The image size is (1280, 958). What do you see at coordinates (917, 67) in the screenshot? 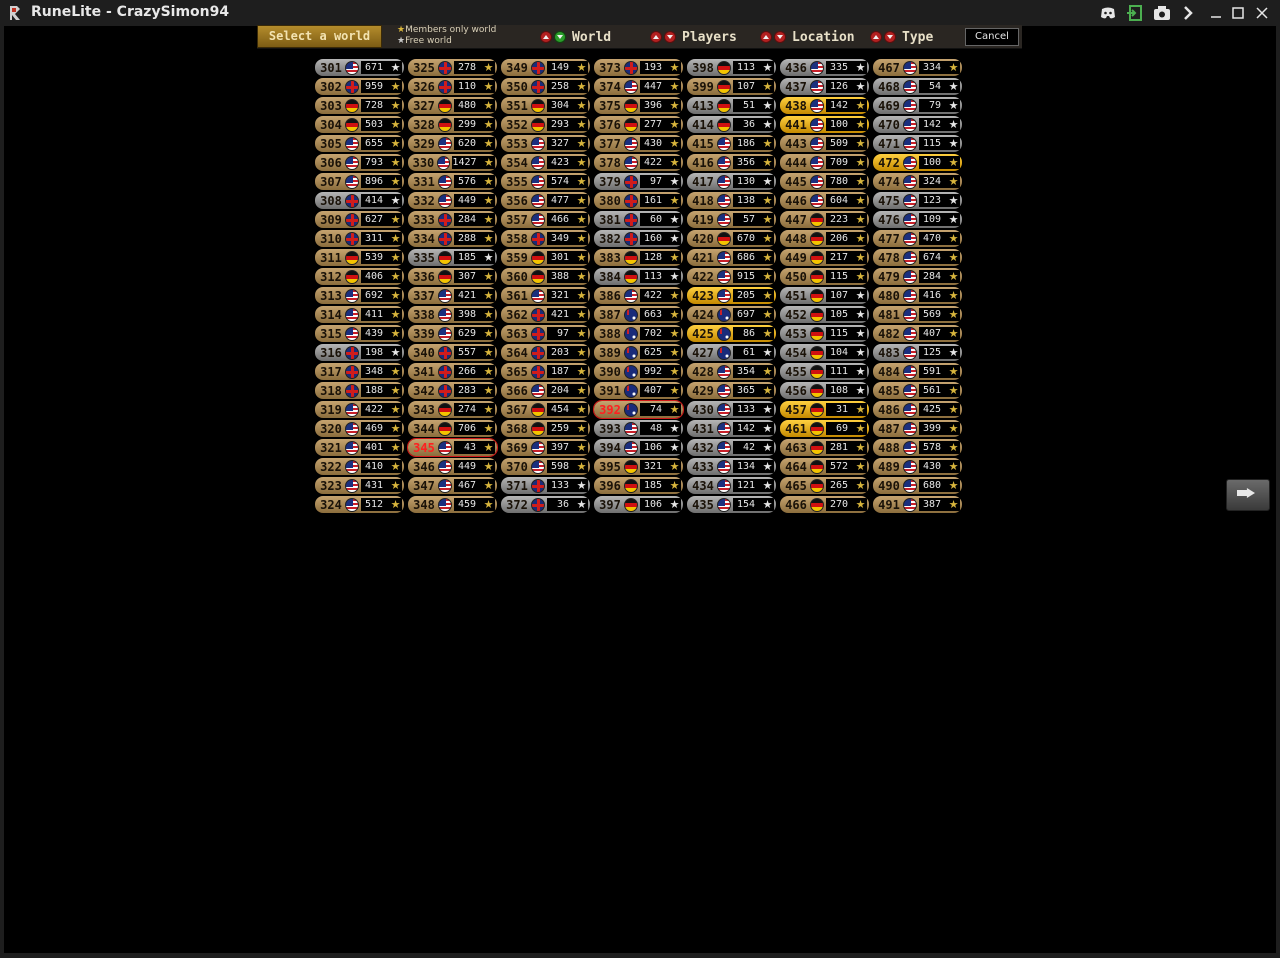
I see `world-row: 467 334 ★` at bounding box center [917, 67].